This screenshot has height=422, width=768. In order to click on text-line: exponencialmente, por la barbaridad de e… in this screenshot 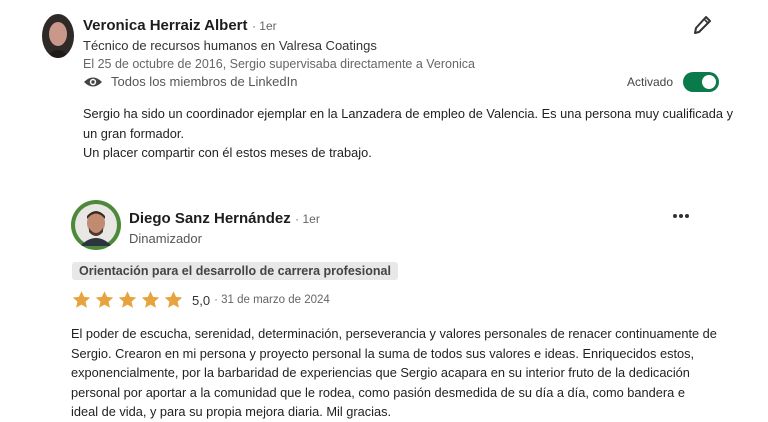, I will do `click(380, 373)`.